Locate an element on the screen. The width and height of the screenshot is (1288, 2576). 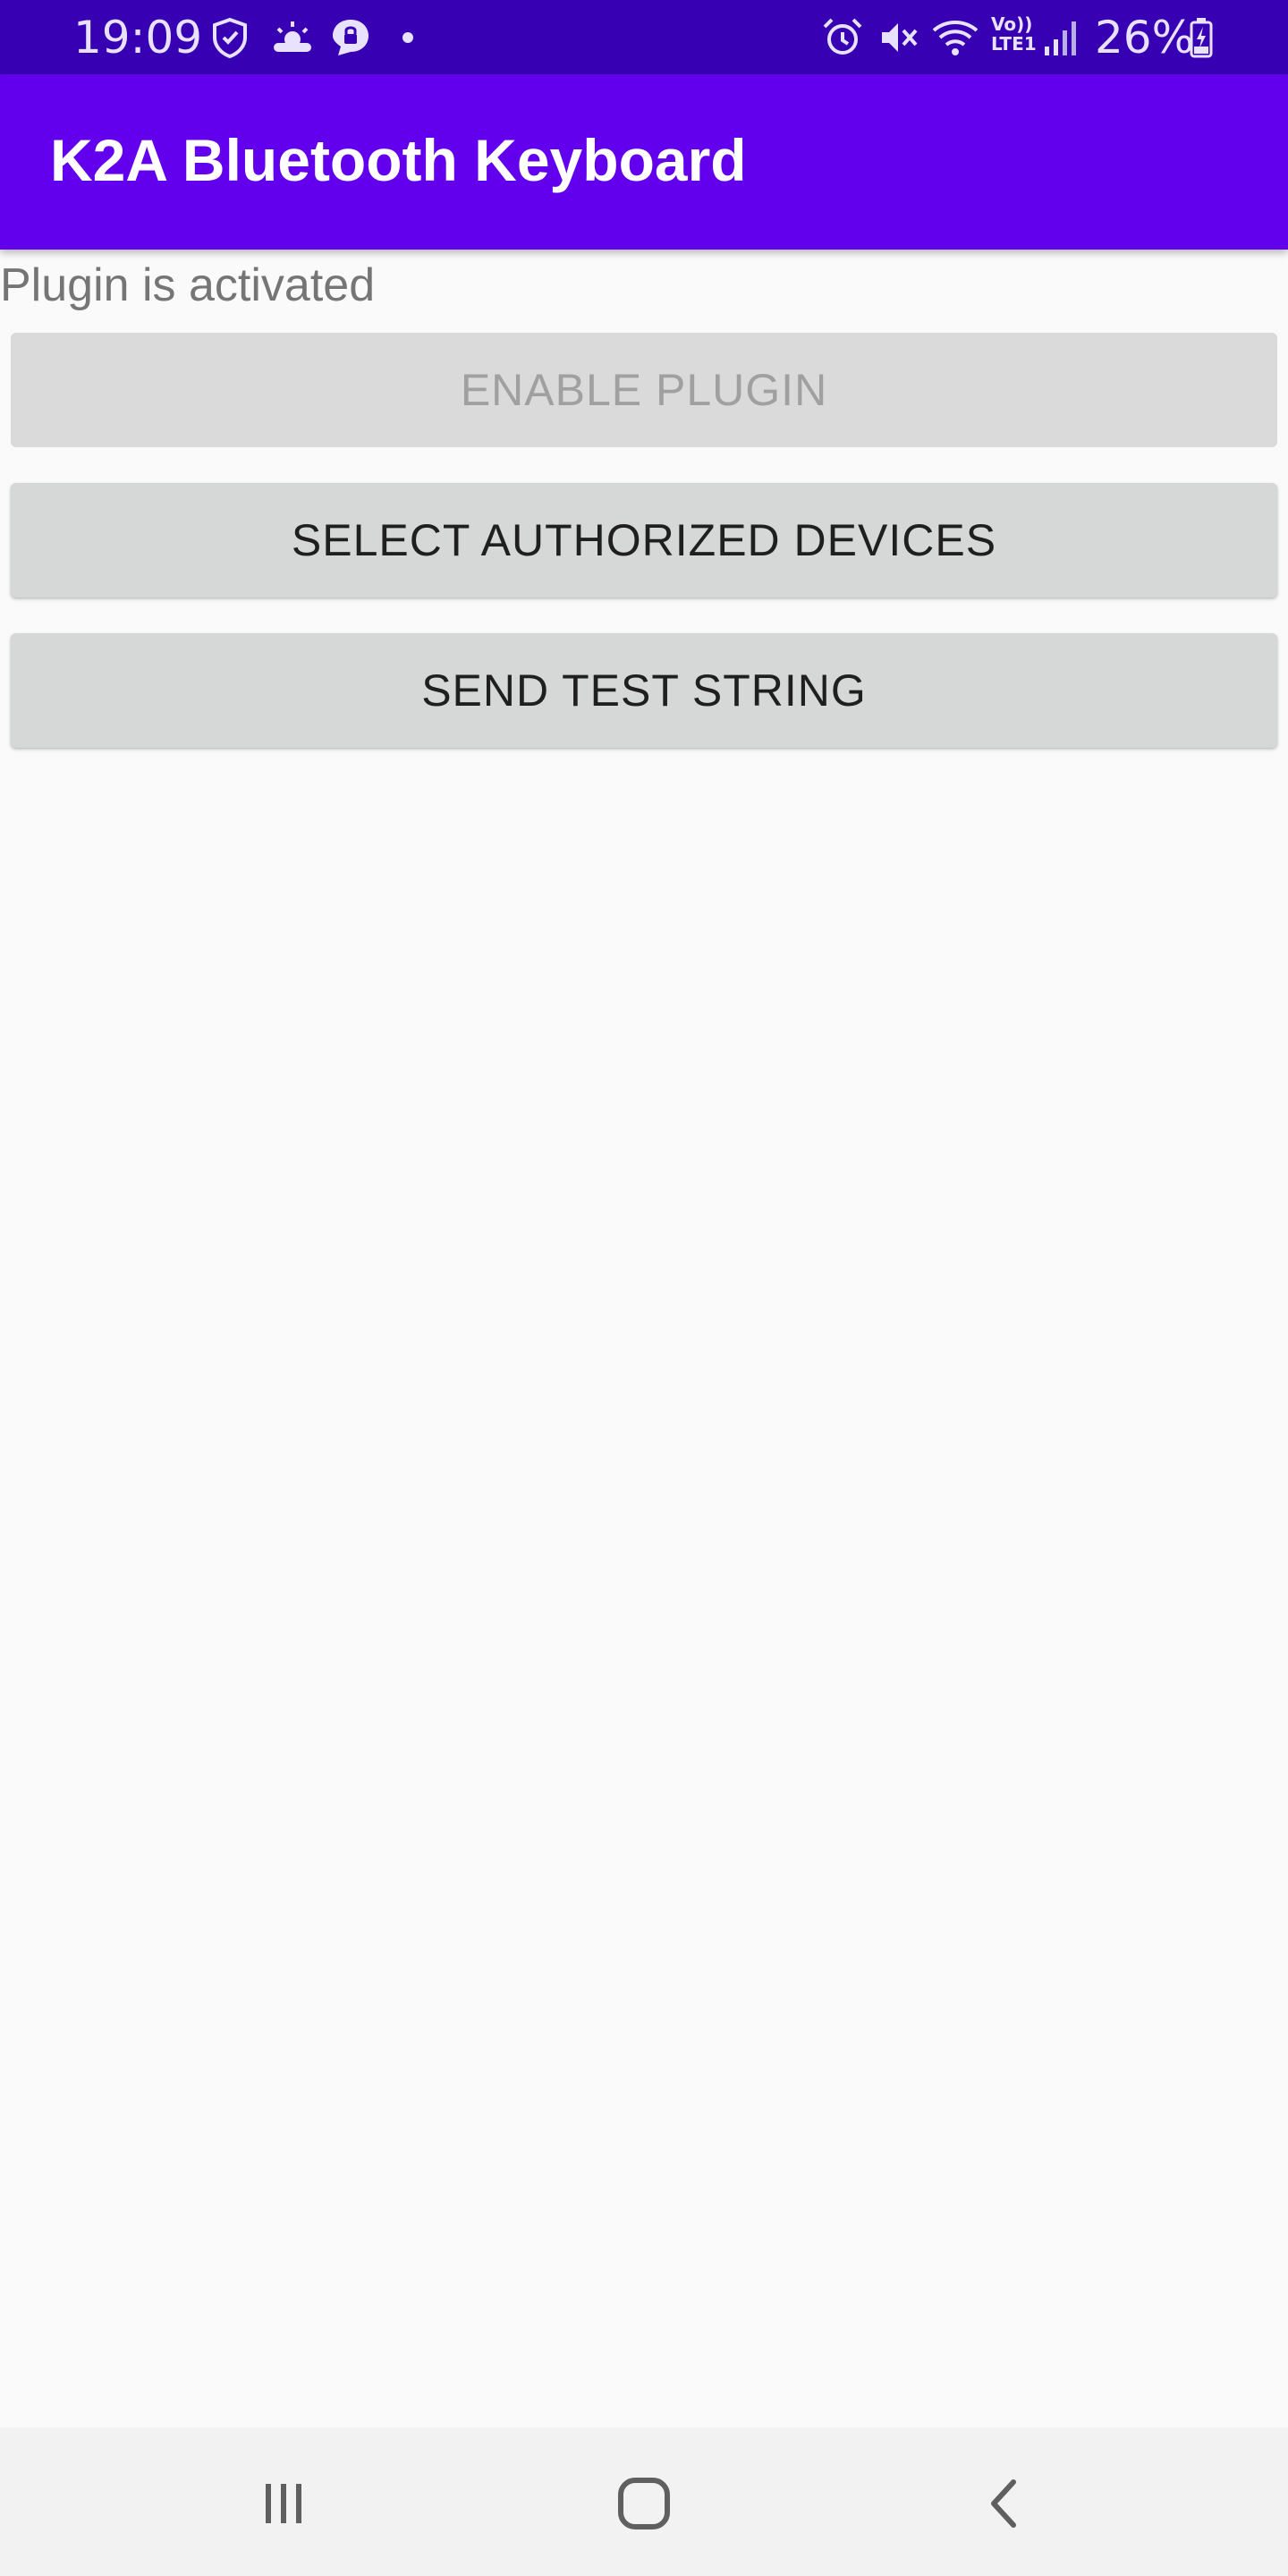
wifi-icon is located at coordinates (955, 37).